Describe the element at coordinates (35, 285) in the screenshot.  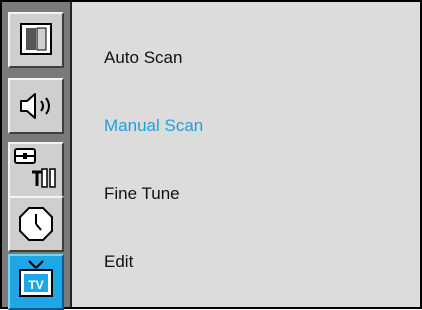
I see `tv-icon-label: TV` at that location.